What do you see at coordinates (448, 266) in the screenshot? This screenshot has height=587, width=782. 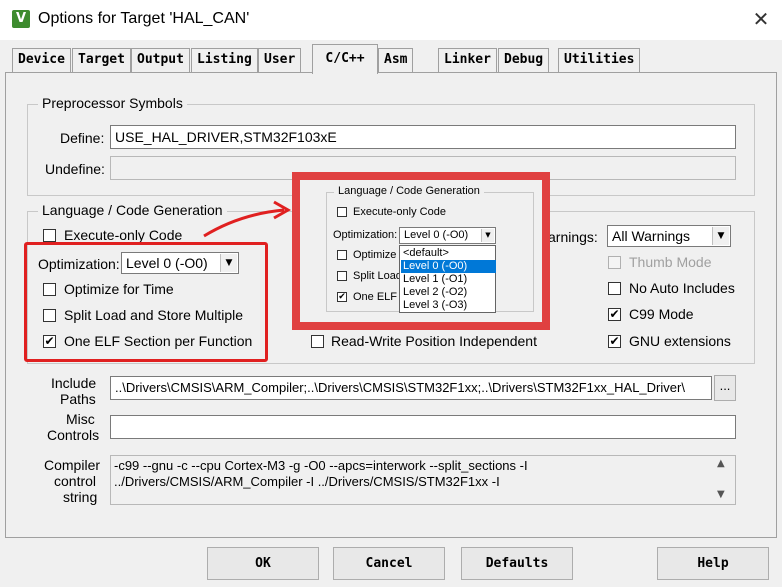 I see `dropdown-option-level0: Level 0 (-O0)` at bounding box center [448, 266].